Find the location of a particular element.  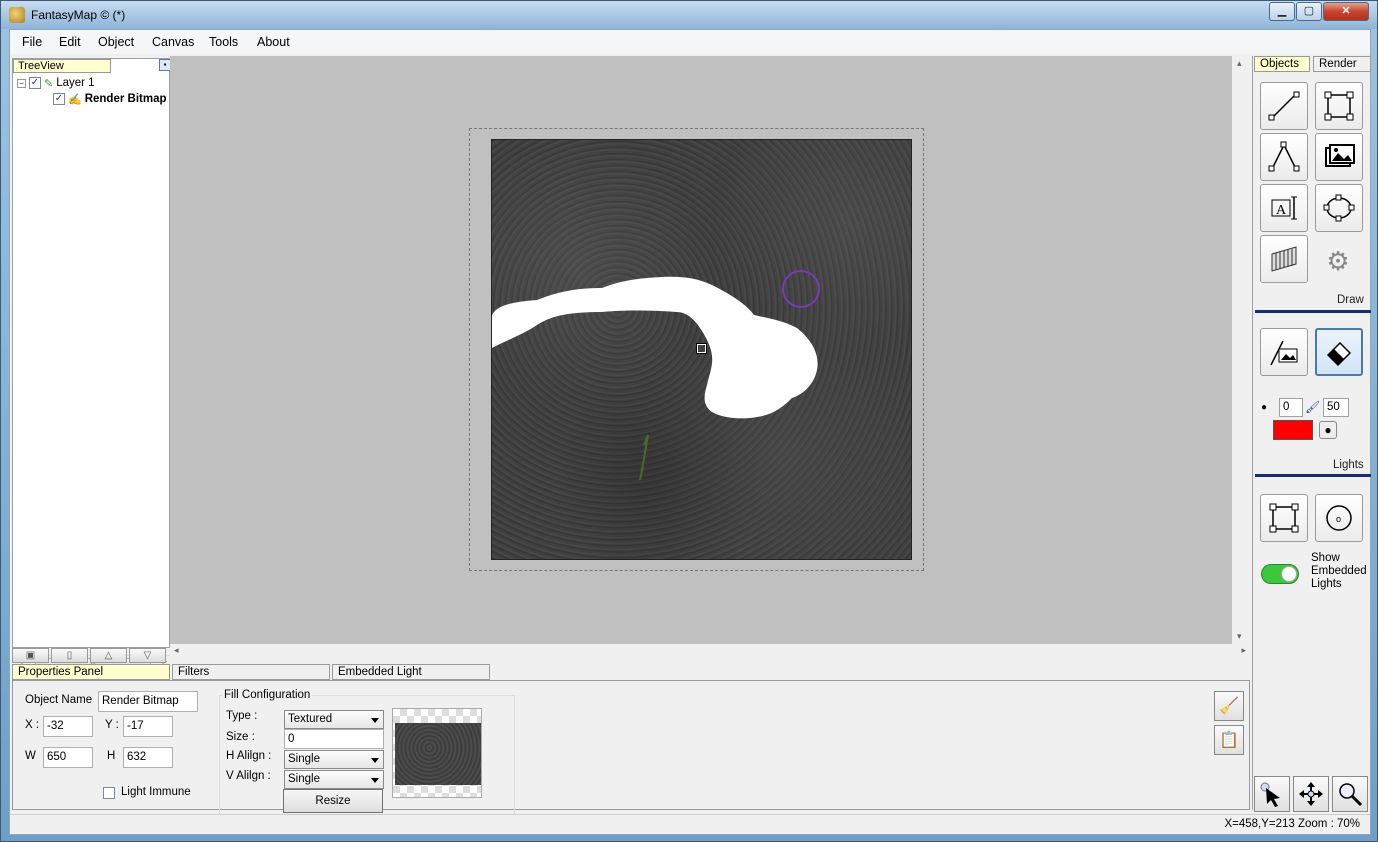

move-down-icon: ▽ is located at coordinates (147, 655).